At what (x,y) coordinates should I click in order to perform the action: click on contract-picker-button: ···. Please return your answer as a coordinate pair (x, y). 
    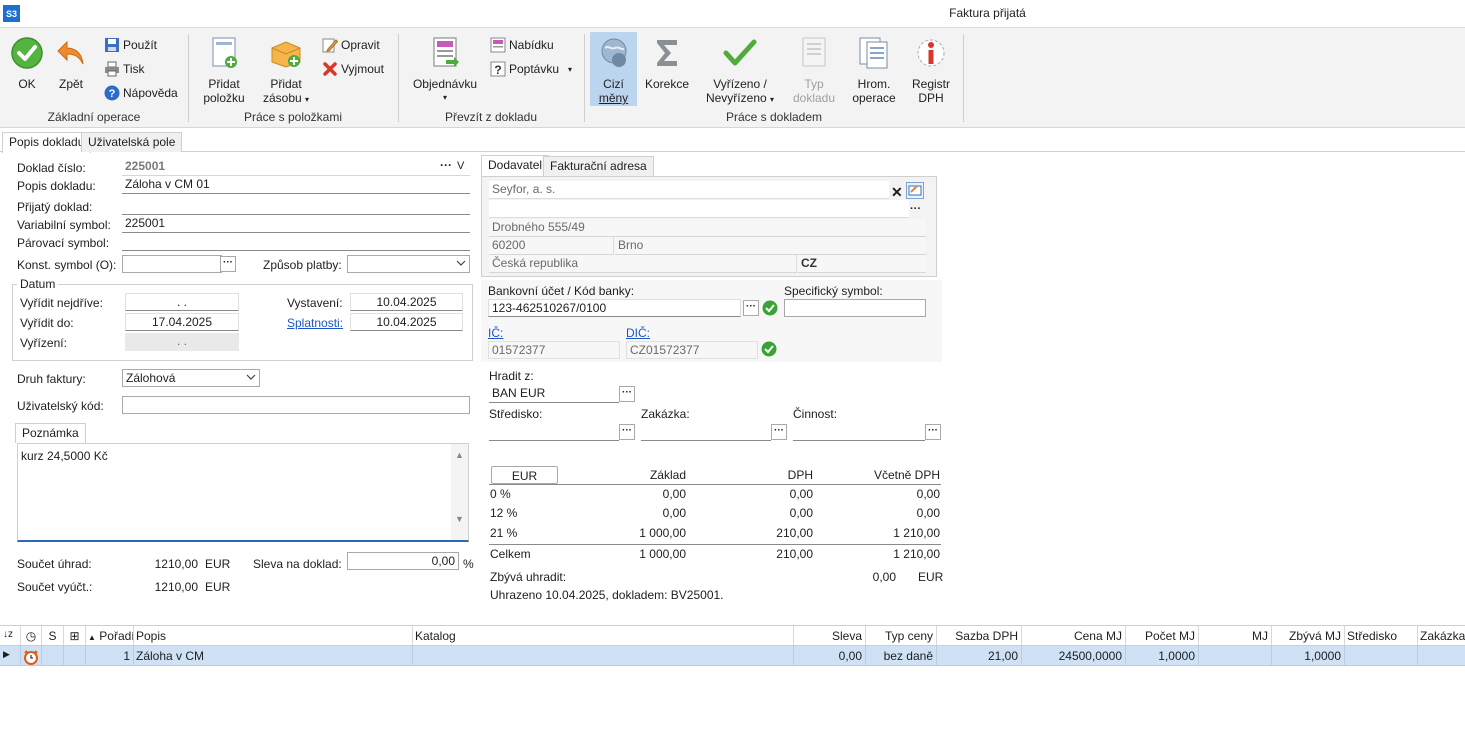
    Looking at the image, I should click on (779, 432).